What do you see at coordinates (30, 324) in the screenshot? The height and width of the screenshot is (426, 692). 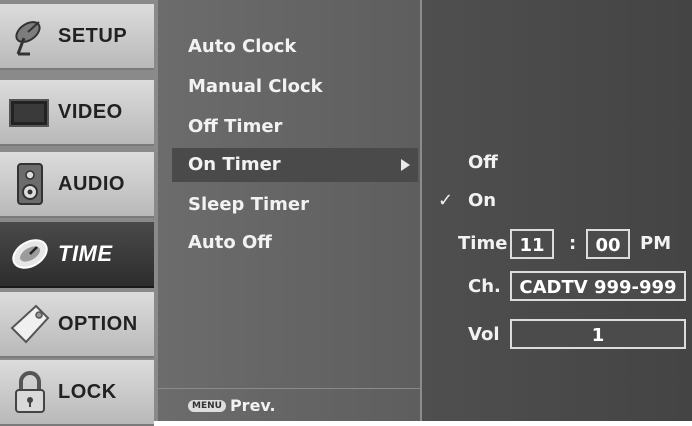 I see `tag-icon` at bounding box center [30, 324].